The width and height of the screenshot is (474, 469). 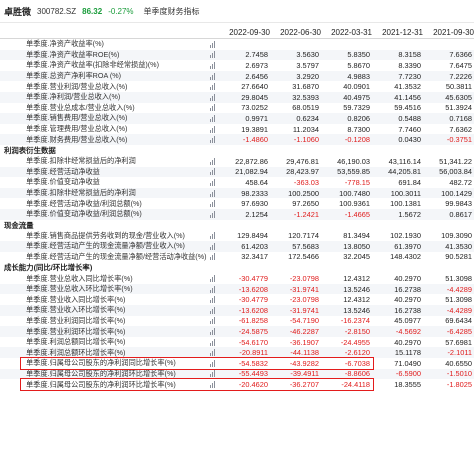 I want to click on row-value: -6.4285, so click(x=459, y=332).